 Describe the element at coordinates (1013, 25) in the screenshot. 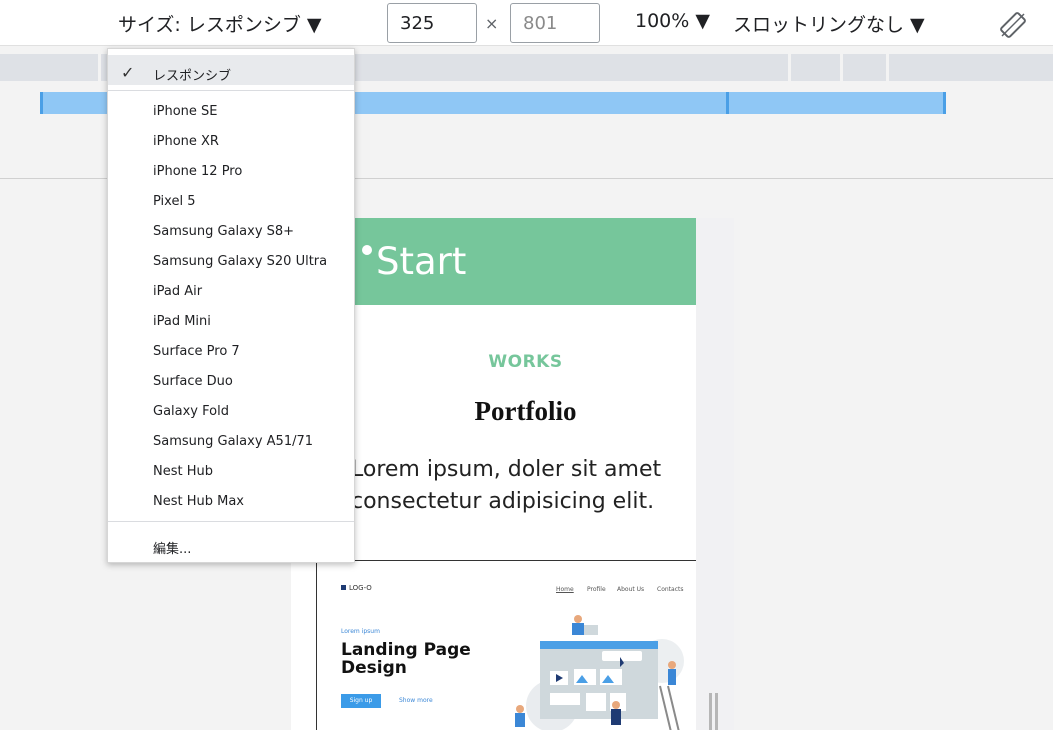

I see `rotate-icon` at that location.